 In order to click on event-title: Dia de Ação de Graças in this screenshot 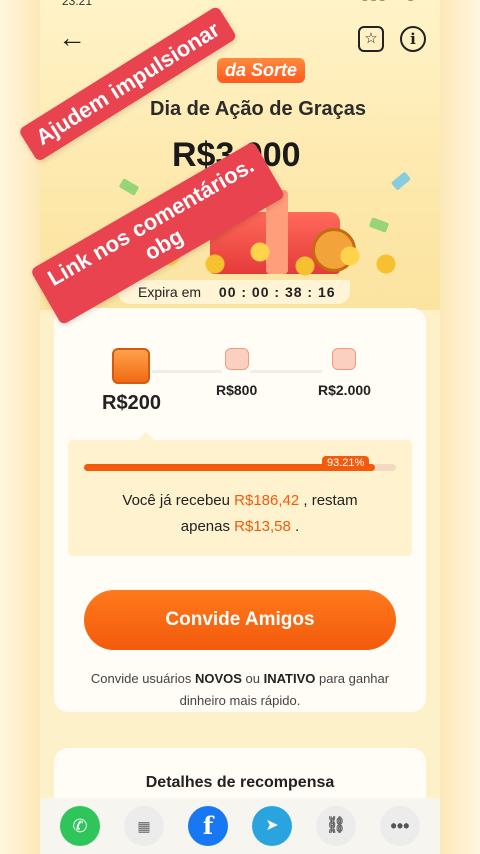, I will do `click(258, 109)`.